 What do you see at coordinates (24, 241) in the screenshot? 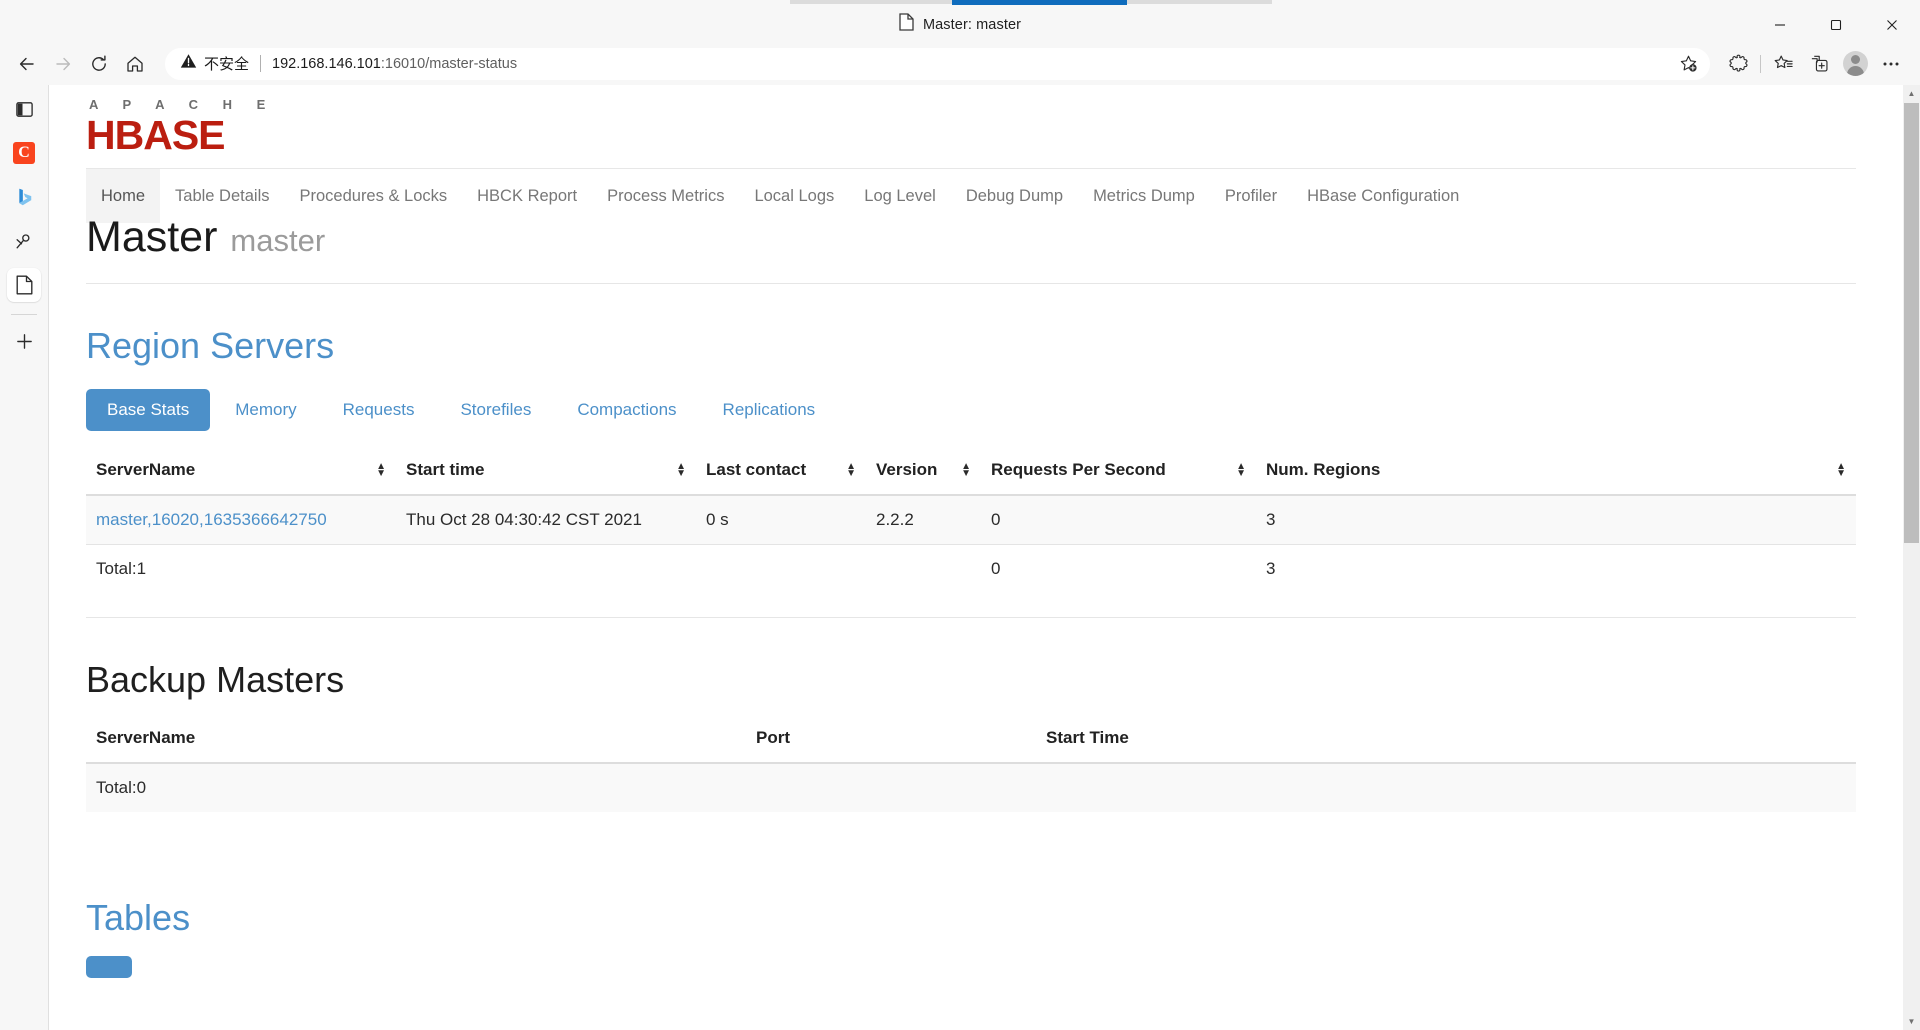
I see `drop-tool-icon` at bounding box center [24, 241].